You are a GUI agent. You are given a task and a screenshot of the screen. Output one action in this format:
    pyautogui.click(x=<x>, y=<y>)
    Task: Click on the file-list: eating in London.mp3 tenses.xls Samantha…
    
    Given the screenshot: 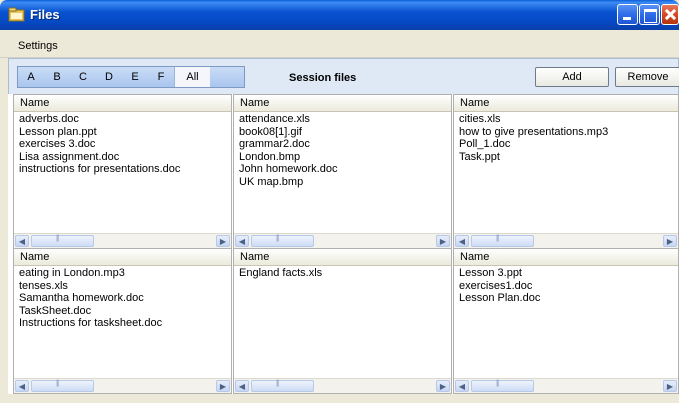 What is the action you would take?
    pyautogui.click(x=90, y=298)
    